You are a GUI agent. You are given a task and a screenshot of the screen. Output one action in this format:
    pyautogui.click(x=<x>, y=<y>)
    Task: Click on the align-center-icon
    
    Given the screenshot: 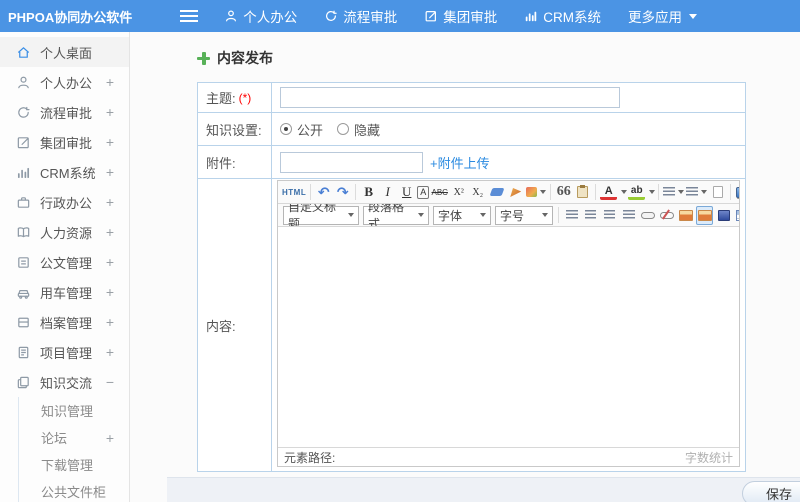 What is the action you would take?
    pyautogui.click(x=590, y=215)
    